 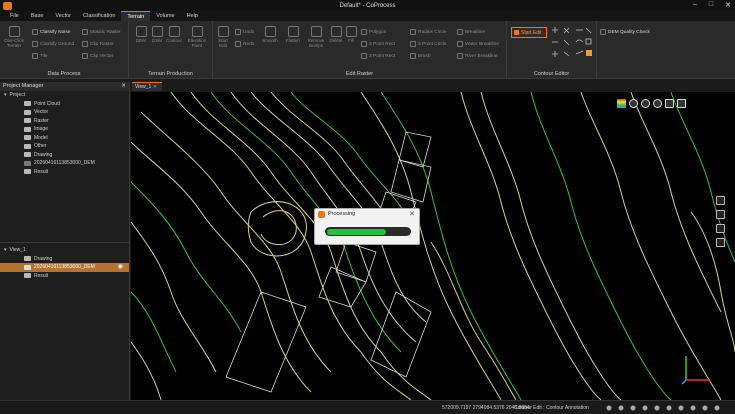 I want to click on tree-item: Other, so click(x=64, y=146).